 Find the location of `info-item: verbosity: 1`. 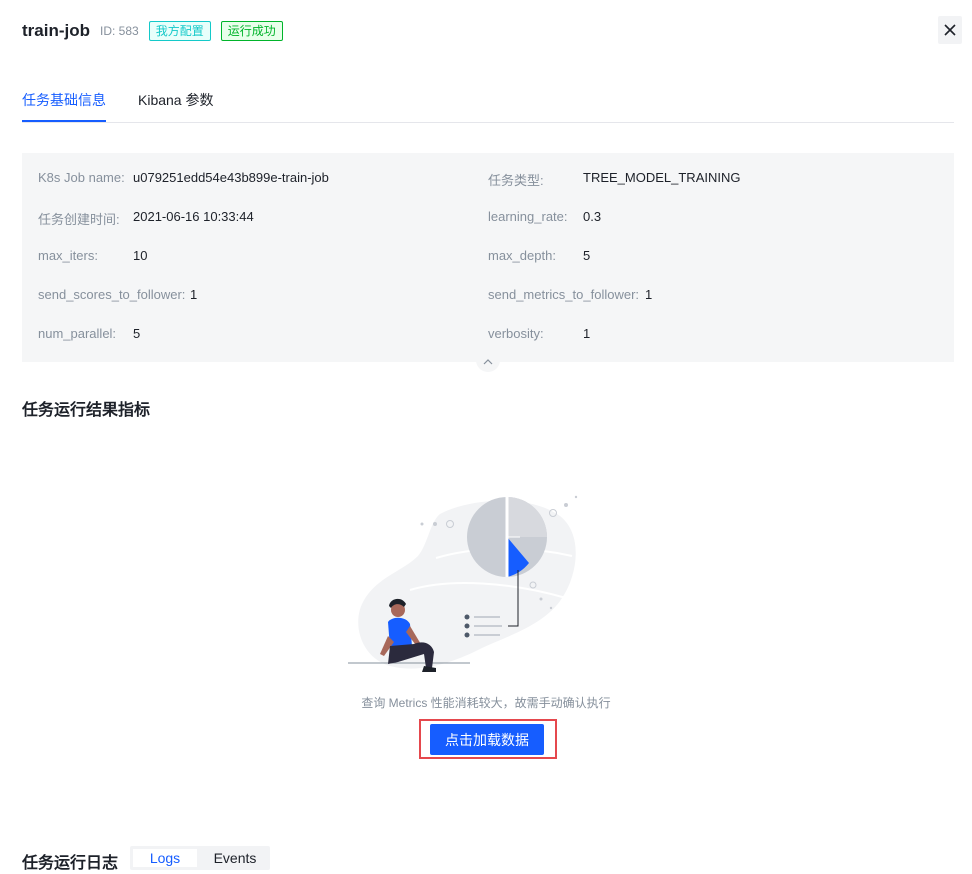

info-item: verbosity: 1 is located at coordinates (539, 333).